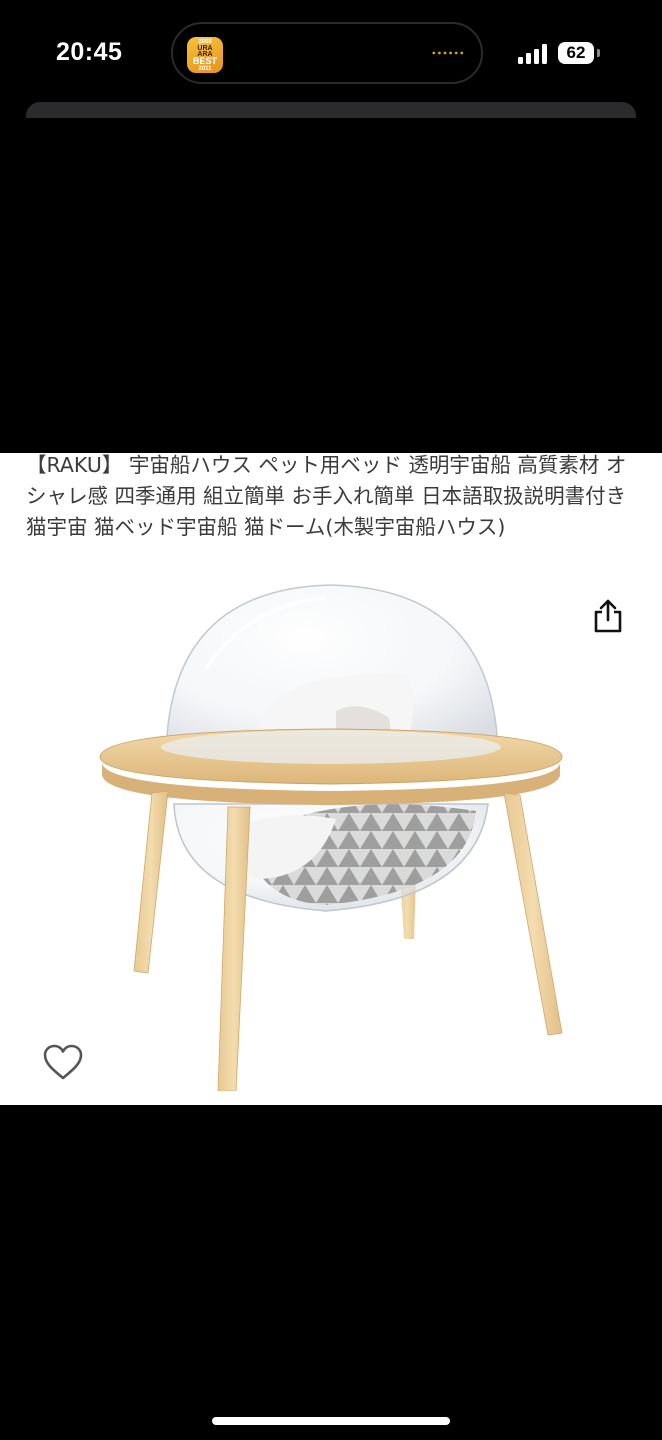  What do you see at coordinates (205, 55) in the screenshot?
I see `app-icon: 2008 URA ARA BEST 2011` at bounding box center [205, 55].